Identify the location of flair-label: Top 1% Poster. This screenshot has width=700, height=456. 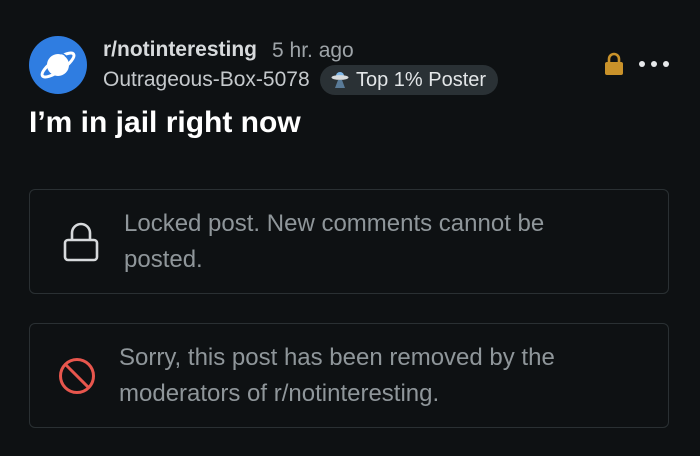
(421, 79).